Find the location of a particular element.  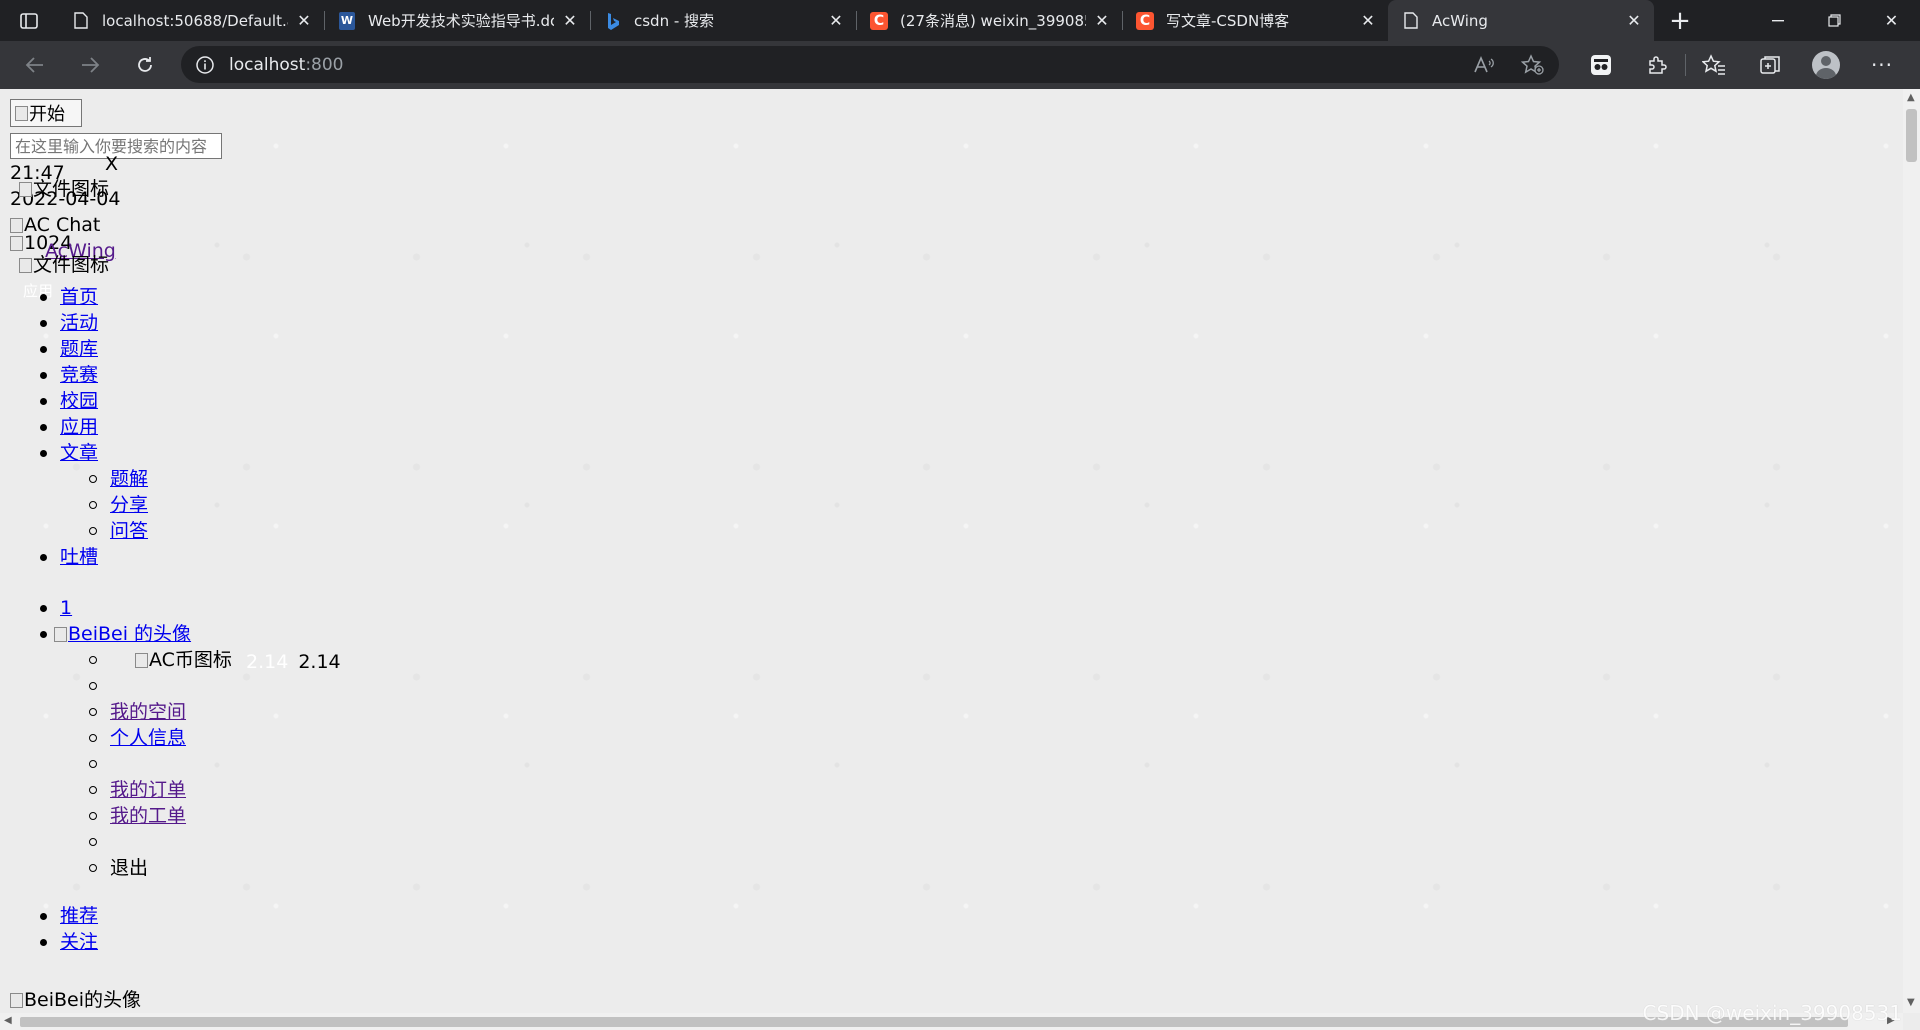

vertical-scroll-thumb is located at coordinates (1911, 135).